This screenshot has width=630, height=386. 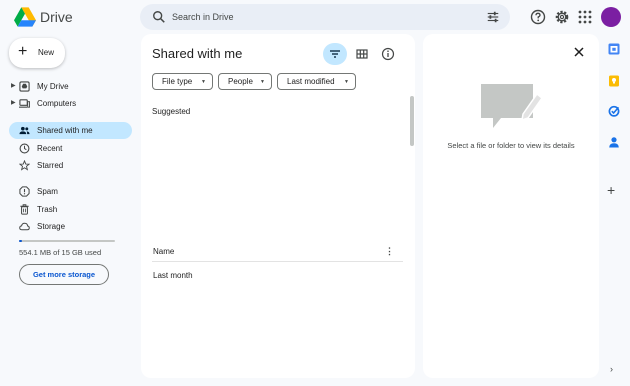 I want to click on storage-meter-fill, so click(x=20, y=241).